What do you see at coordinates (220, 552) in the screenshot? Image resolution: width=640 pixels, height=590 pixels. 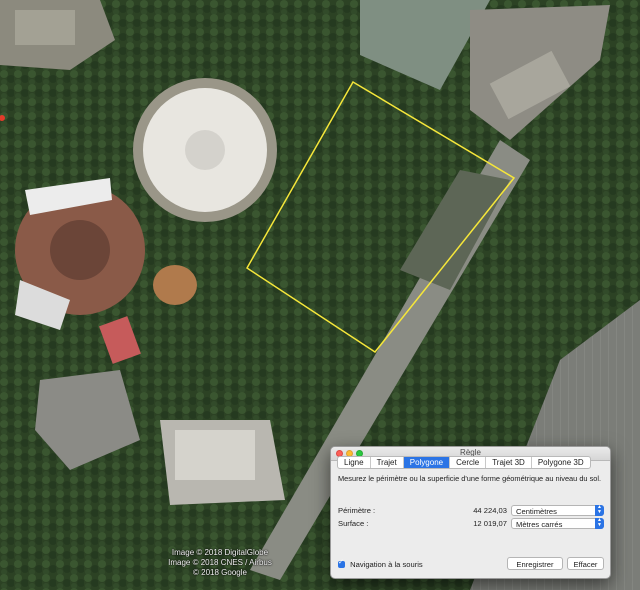 I see `credit-line: Image © 2018 DigitalGlobe` at bounding box center [220, 552].